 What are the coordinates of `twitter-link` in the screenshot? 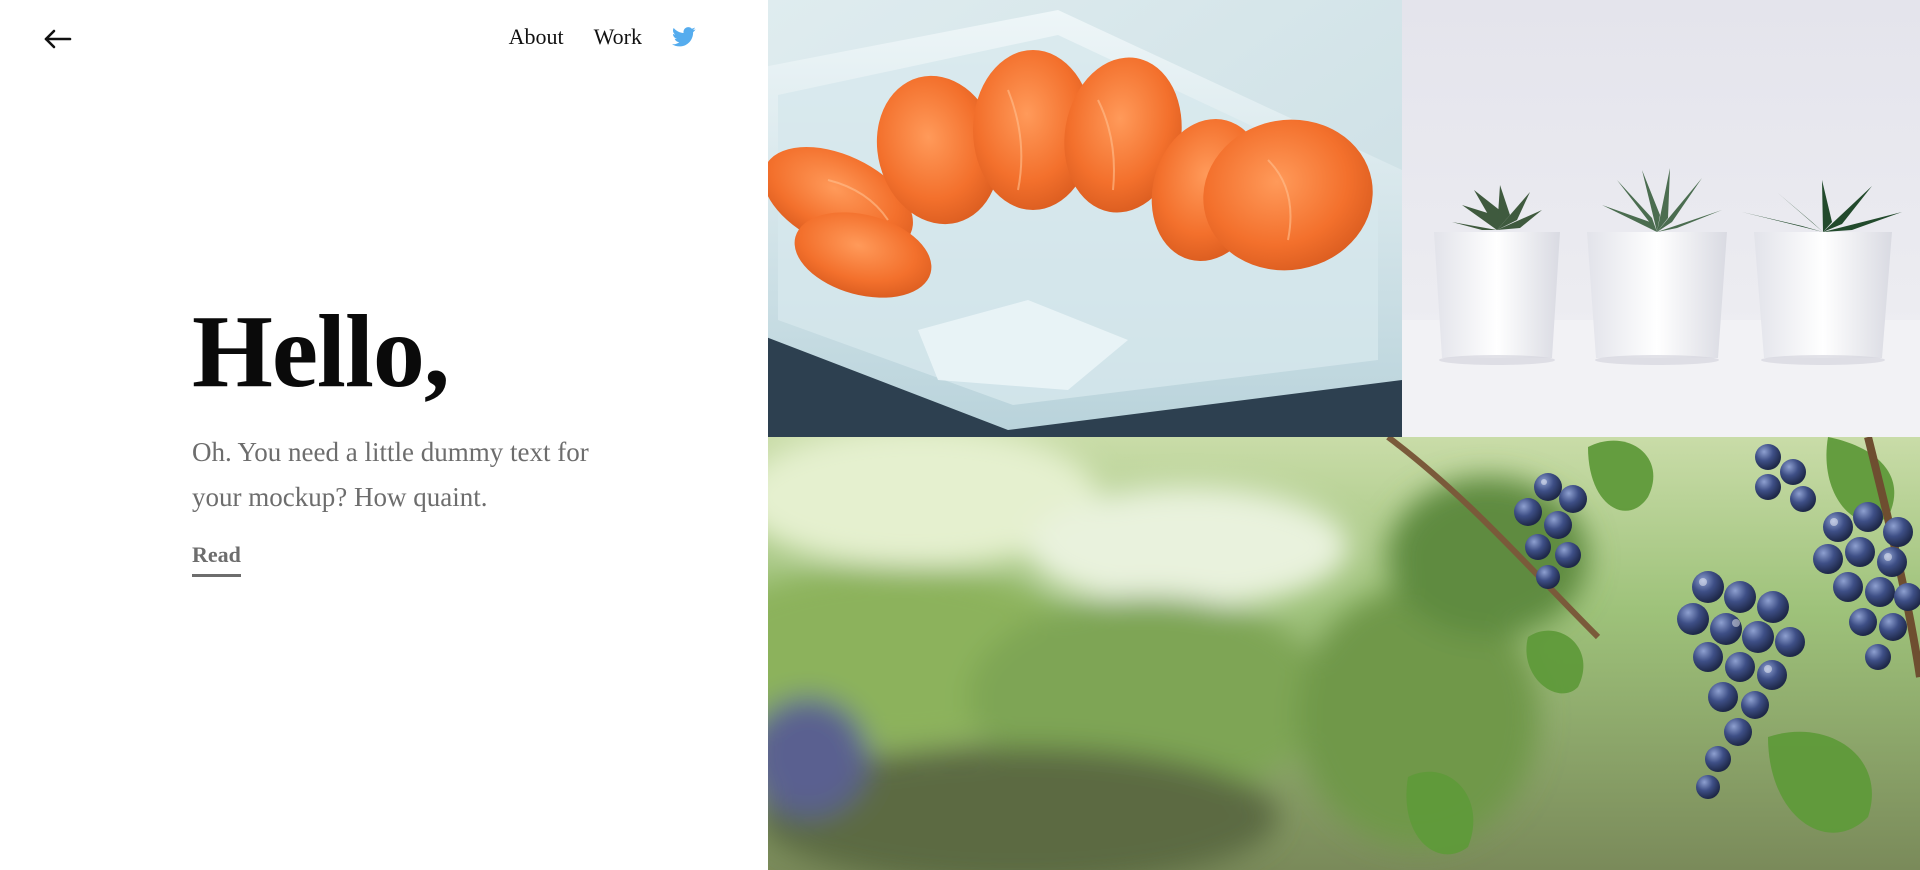 It's located at (684, 37).